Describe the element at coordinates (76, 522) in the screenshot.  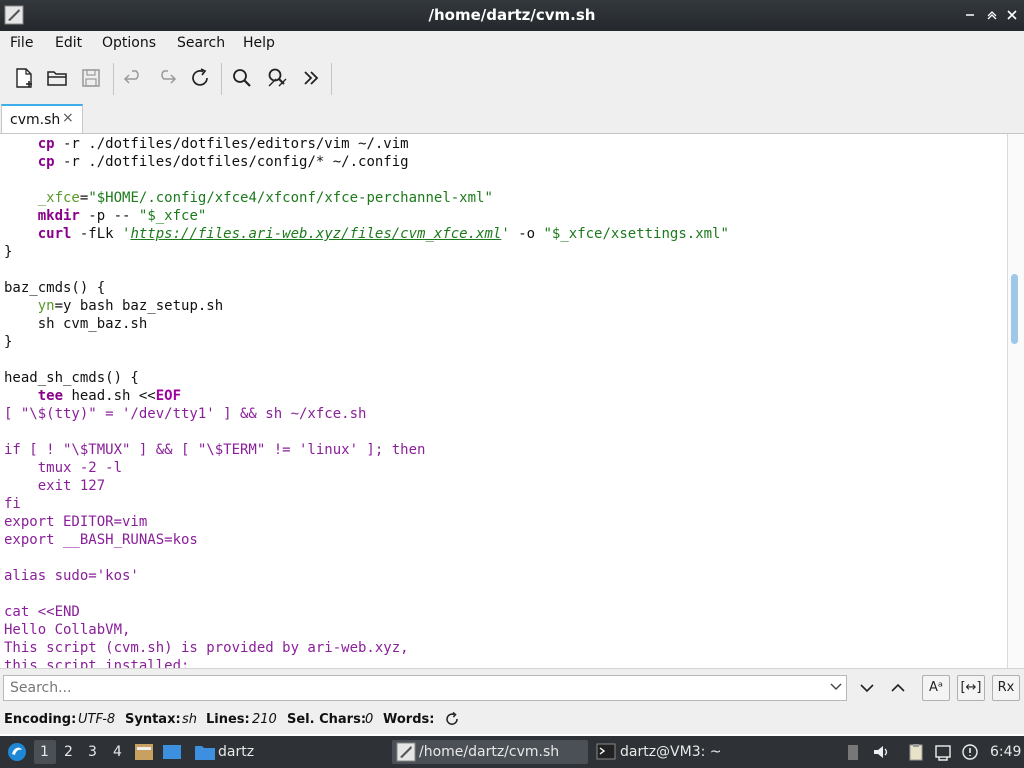
I see `code-line: export EDITOR=vim` at that location.